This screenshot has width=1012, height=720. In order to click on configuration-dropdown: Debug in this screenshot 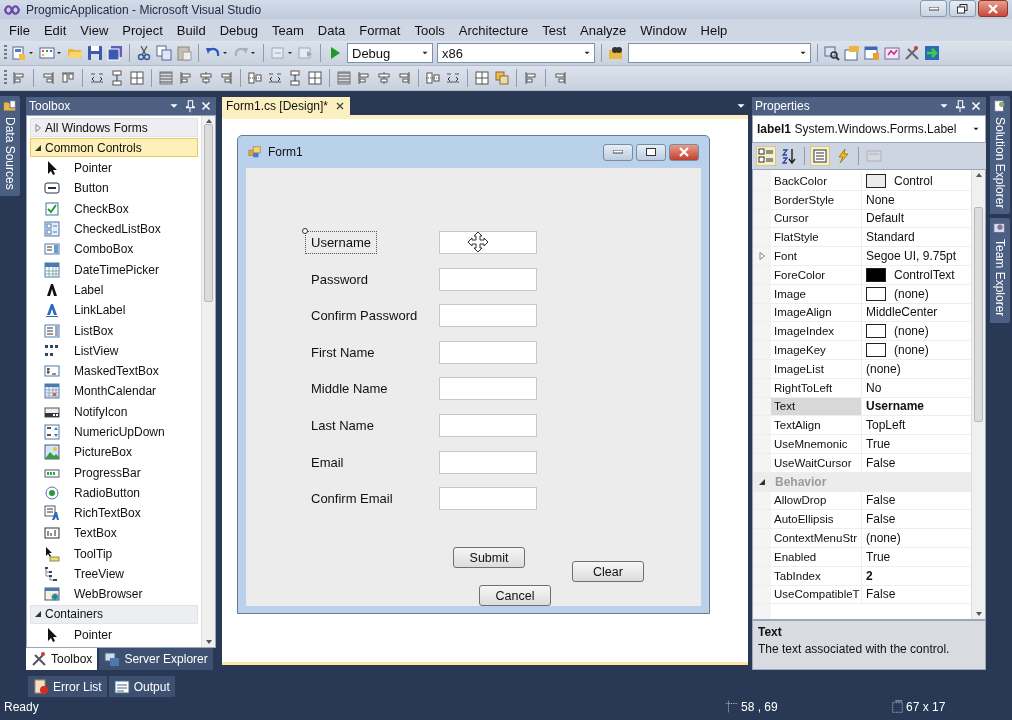, I will do `click(390, 53)`.